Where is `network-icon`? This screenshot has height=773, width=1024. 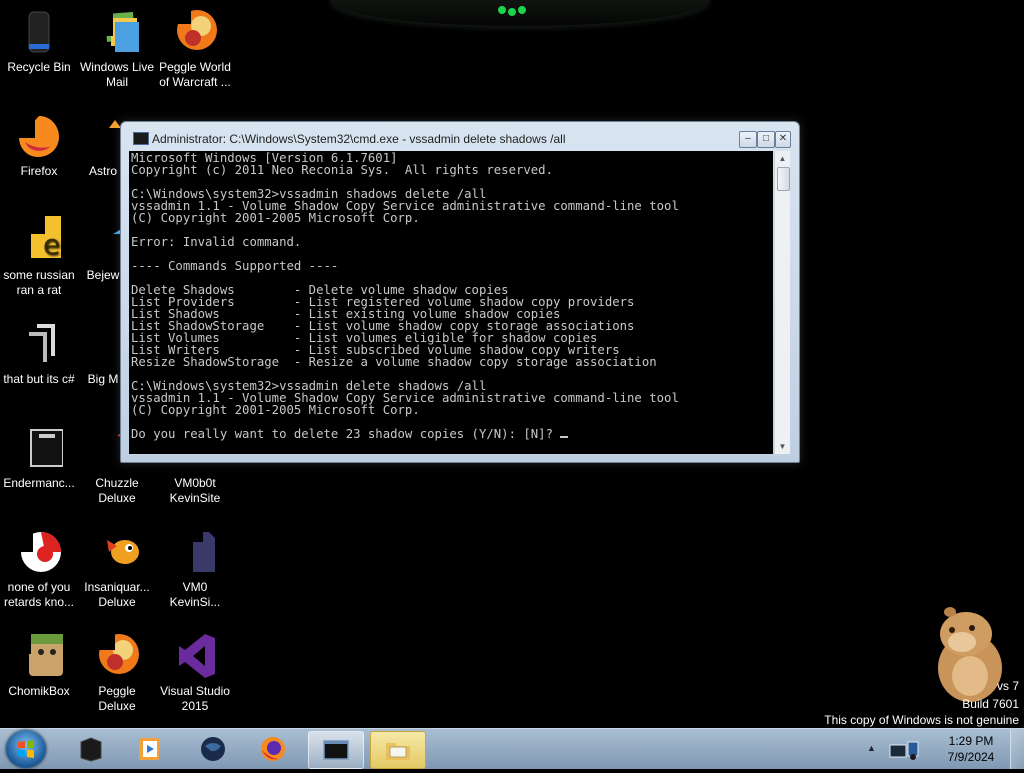
network-icon is located at coordinates (905, 750).